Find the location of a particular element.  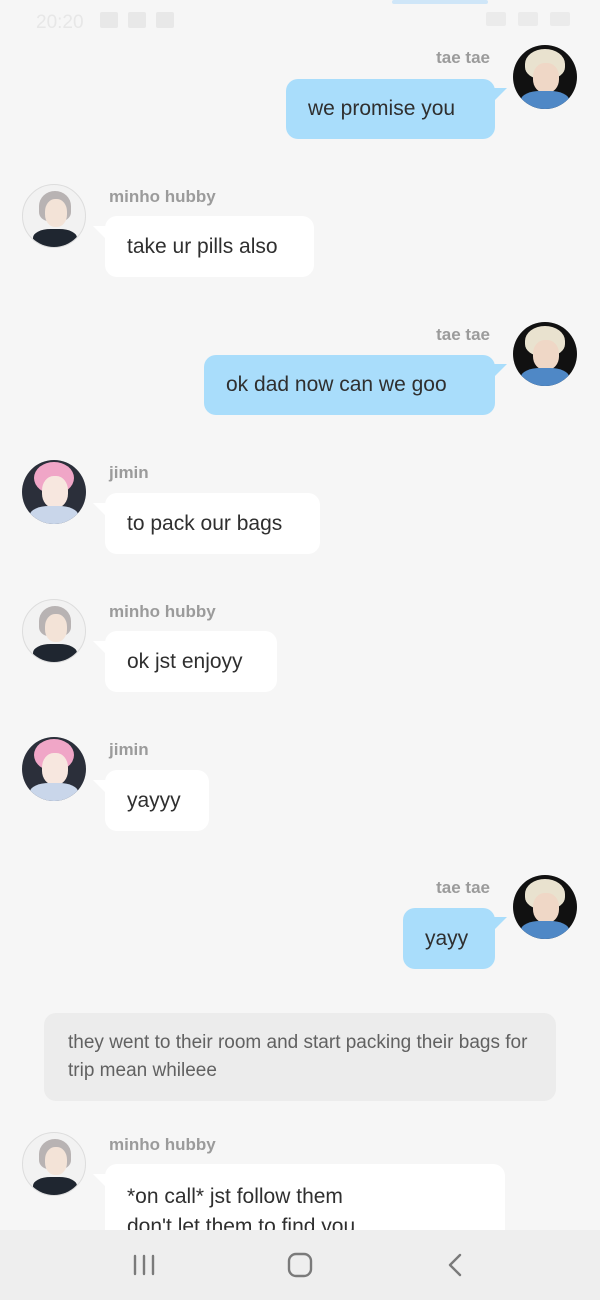

message-bubble: take ur pills also is located at coordinates (209, 246).